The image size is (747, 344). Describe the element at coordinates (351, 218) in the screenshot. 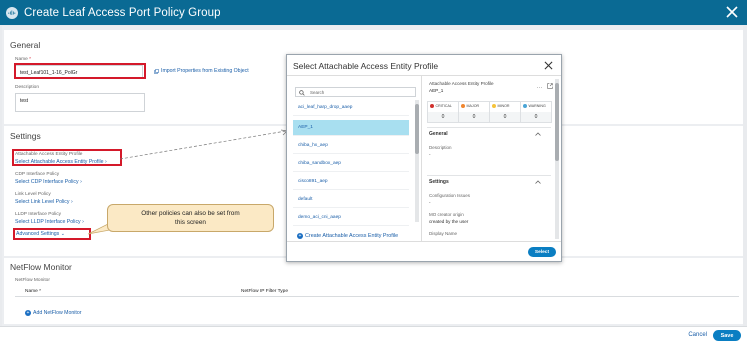

I see `list-item: demo_aci_cni_aaep` at that location.